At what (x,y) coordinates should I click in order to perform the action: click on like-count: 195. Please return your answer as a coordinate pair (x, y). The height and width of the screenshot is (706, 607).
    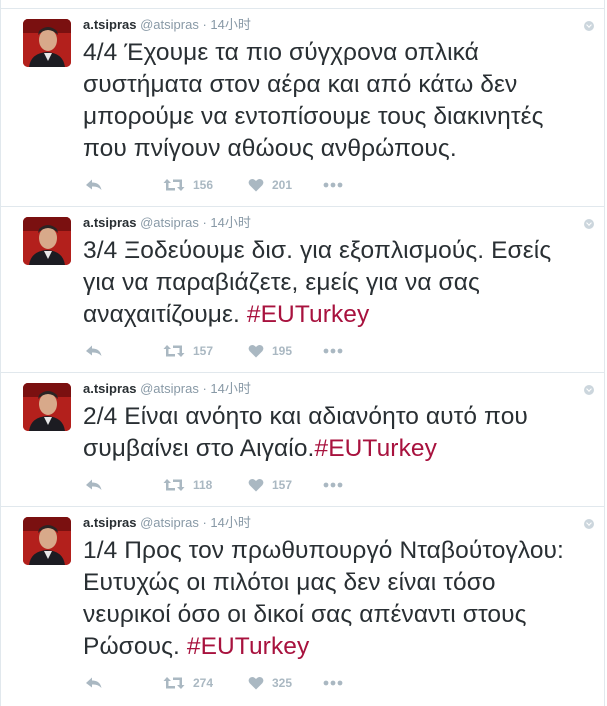
    Looking at the image, I should click on (282, 351).